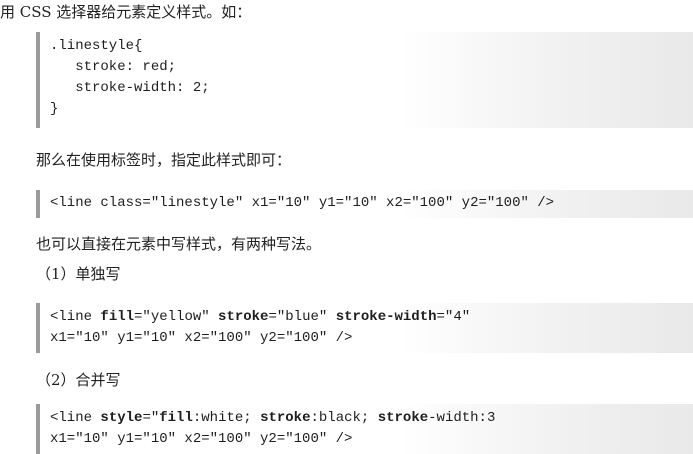 The width and height of the screenshot is (693, 454). What do you see at coordinates (130, 88) in the screenshot?
I see `code-line: stroke-width: 2;` at bounding box center [130, 88].